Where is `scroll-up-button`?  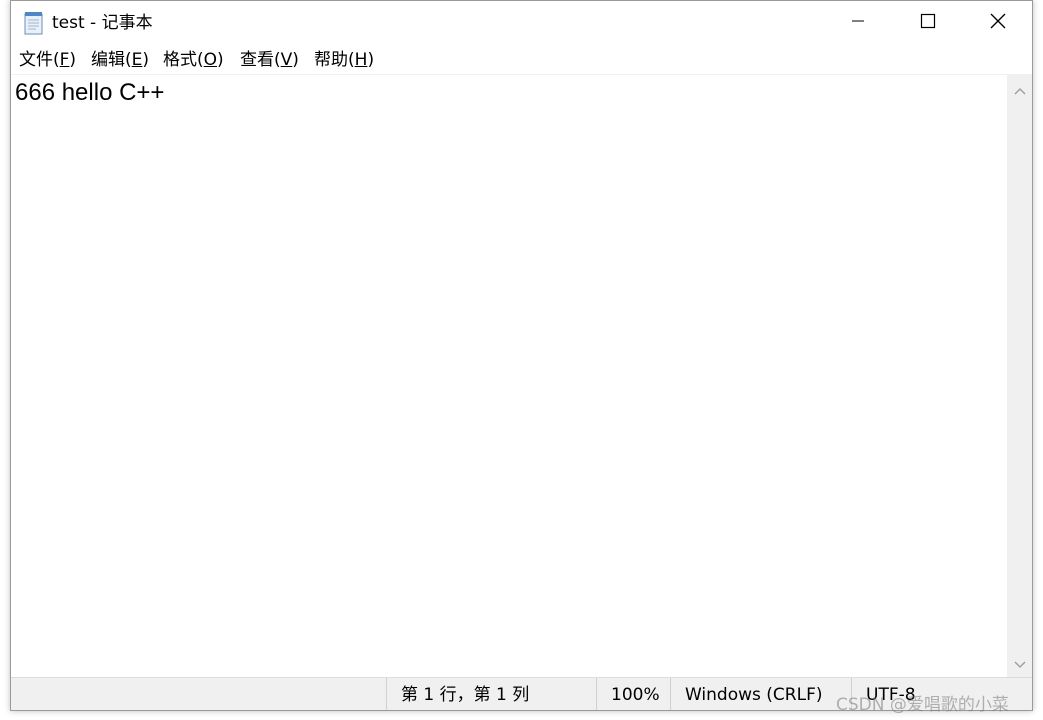
scroll-up-button is located at coordinates (1019, 89).